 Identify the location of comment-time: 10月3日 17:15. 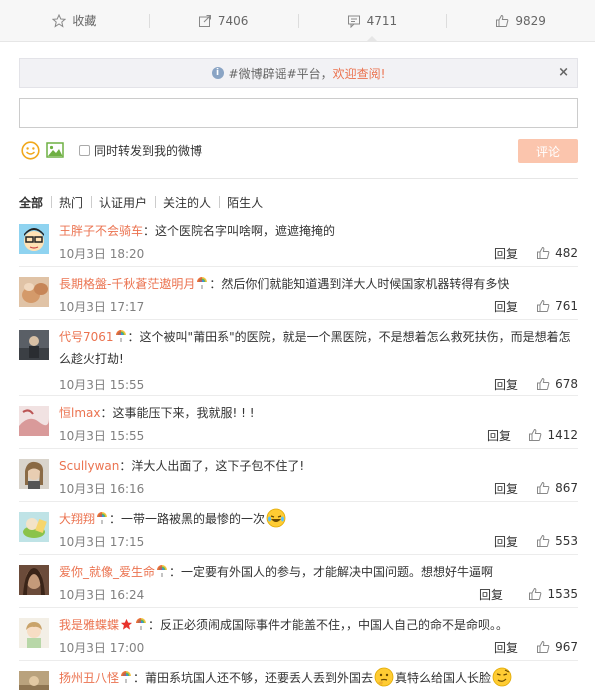
(102, 541).